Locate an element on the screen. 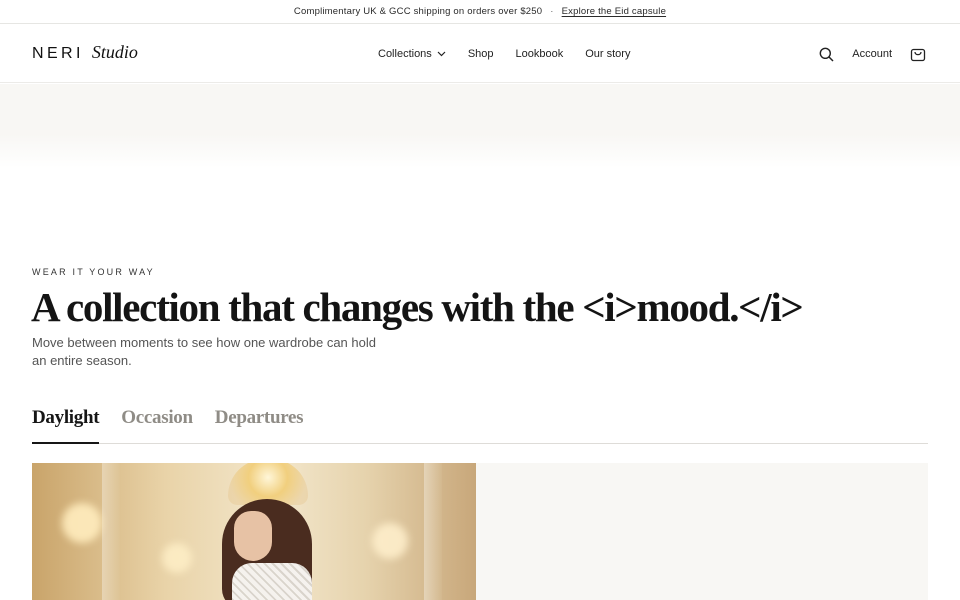 The width and height of the screenshot is (960, 600). nav-item-collections: Collections is located at coordinates (412, 54).